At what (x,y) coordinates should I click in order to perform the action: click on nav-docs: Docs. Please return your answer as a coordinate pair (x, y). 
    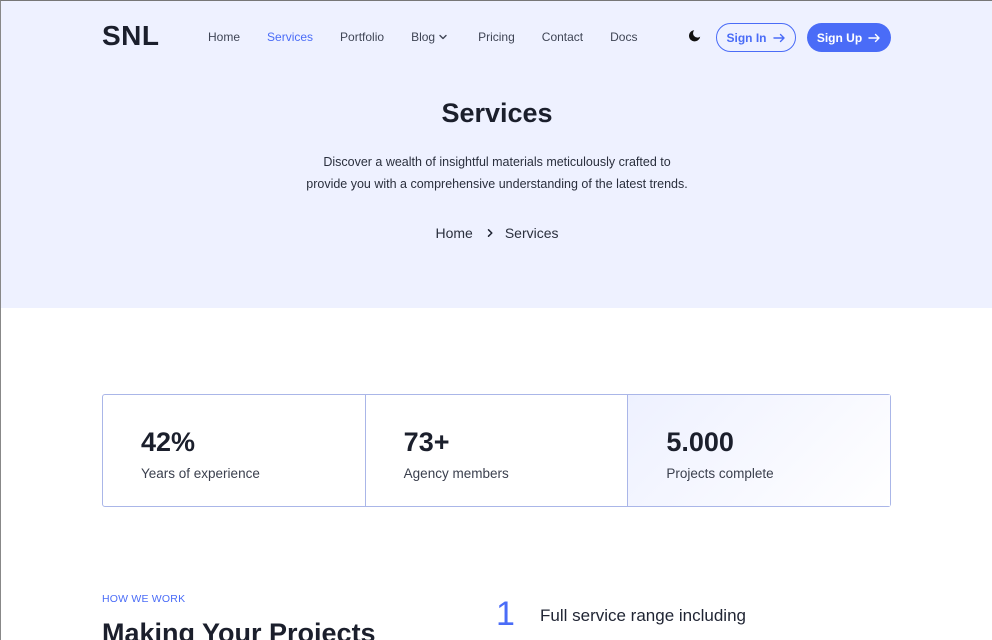
    Looking at the image, I should click on (623, 37).